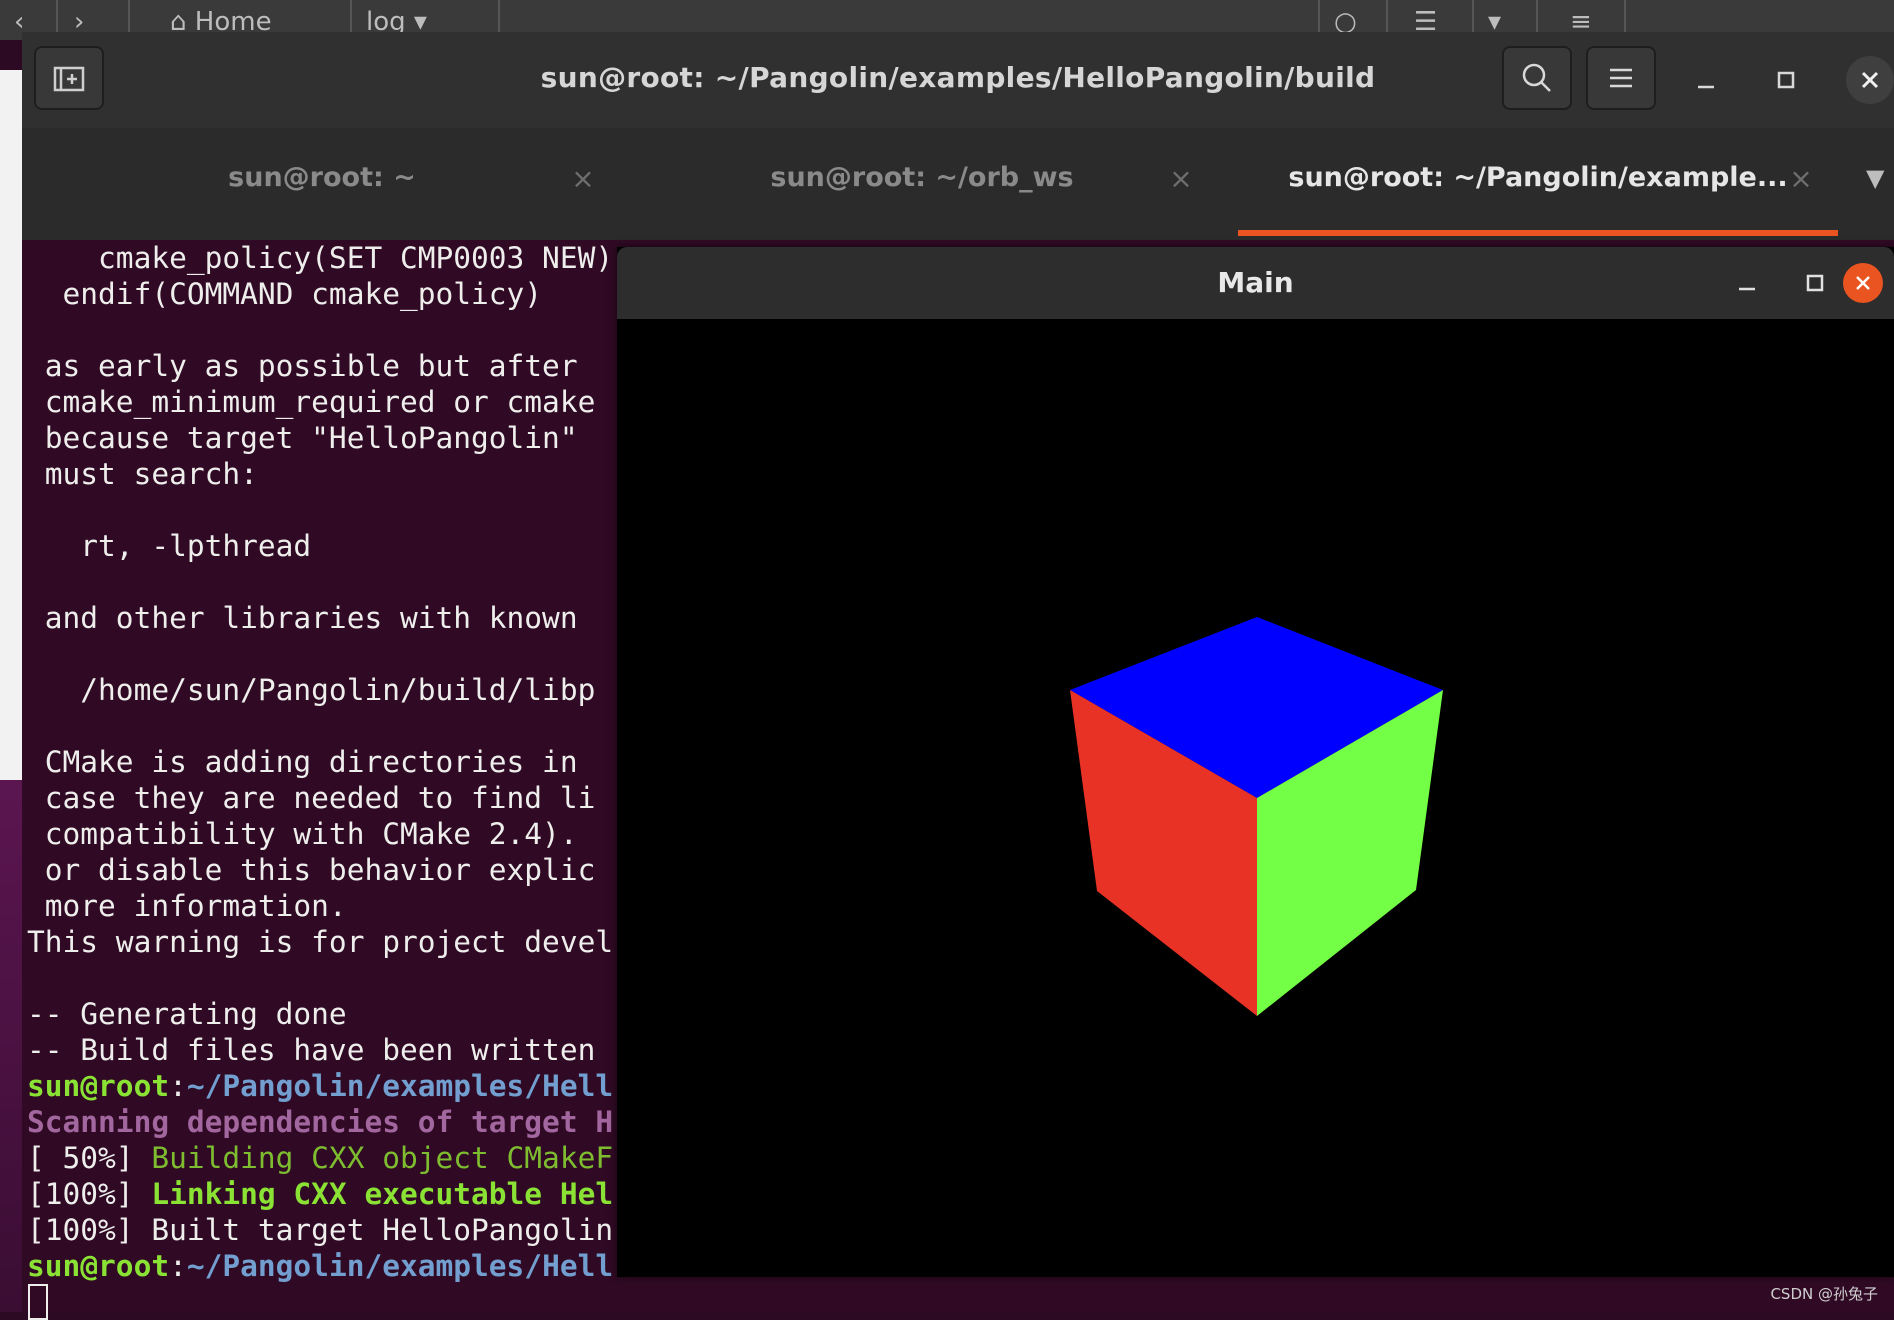 The image size is (1894, 1320). Describe the element at coordinates (922, 177) in the screenshot. I see `tab-label: sun@root: ~/orb_ws` at that location.